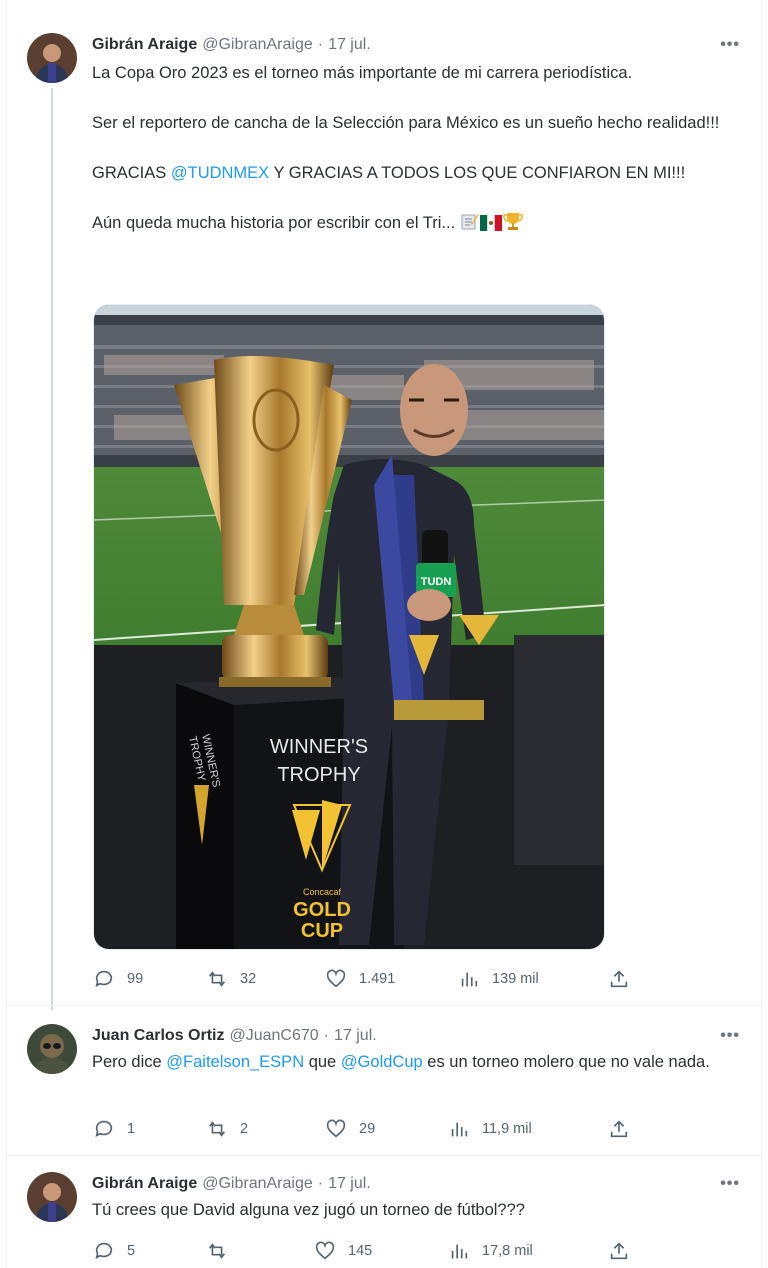 Image resolution: width=768 pixels, height=1268 pixels. Describe the element at coordinates (507, 1129) in the screenshot. I see `views-count: 11,9 mil` at that location.